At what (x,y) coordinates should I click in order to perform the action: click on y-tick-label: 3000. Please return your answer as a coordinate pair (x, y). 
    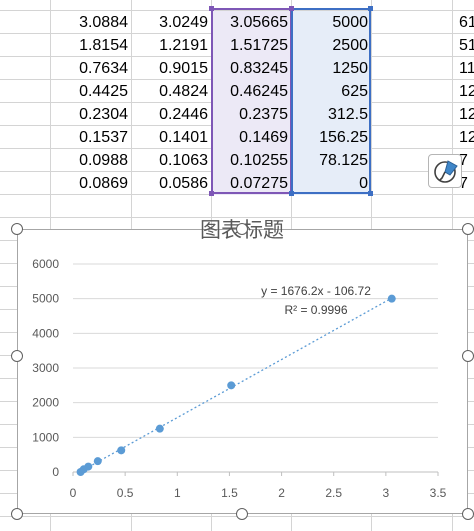
    Looking at the image, I should click on (45, 368).